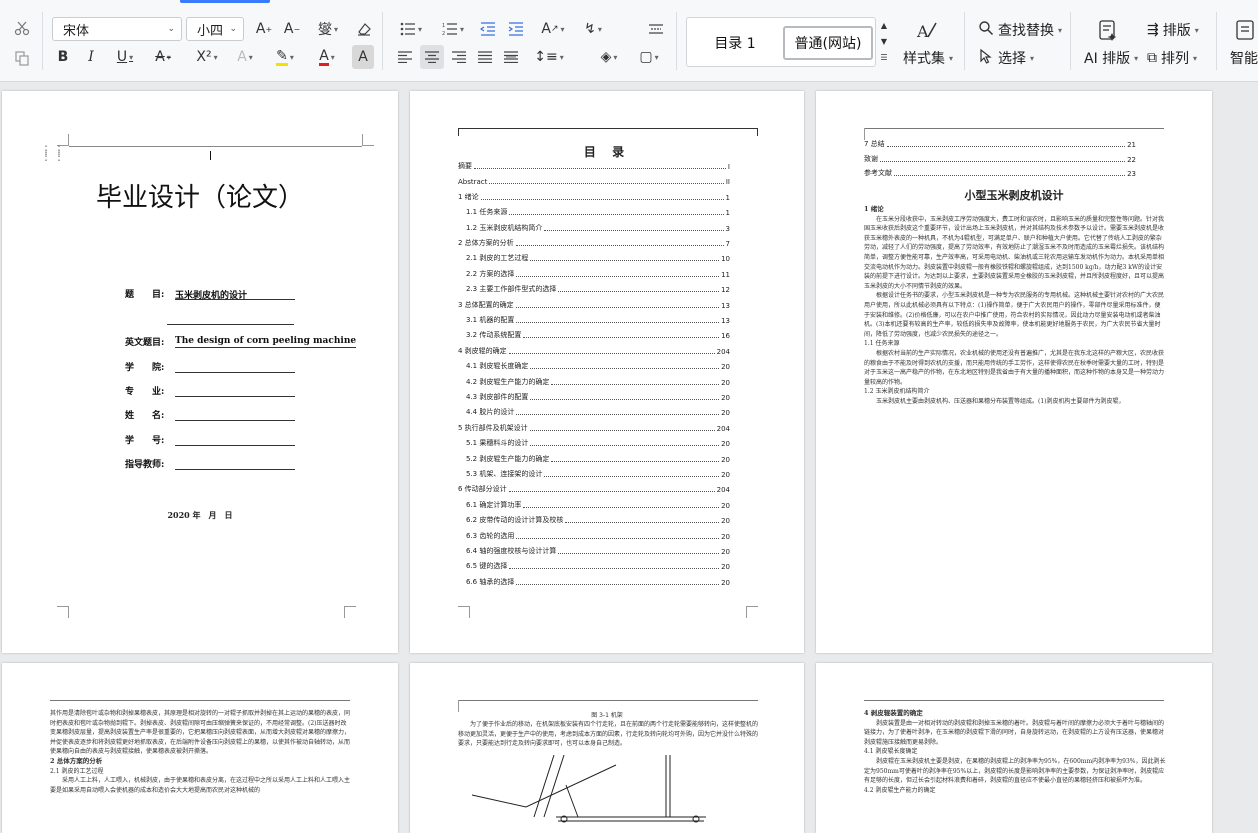 Image resolution: width=1258 pixels, height=833 pixels. Describe the element at coordinates (594, 274) in the screenshot. I see `toc-entry: 2.2 方案的选择 11` at that location.